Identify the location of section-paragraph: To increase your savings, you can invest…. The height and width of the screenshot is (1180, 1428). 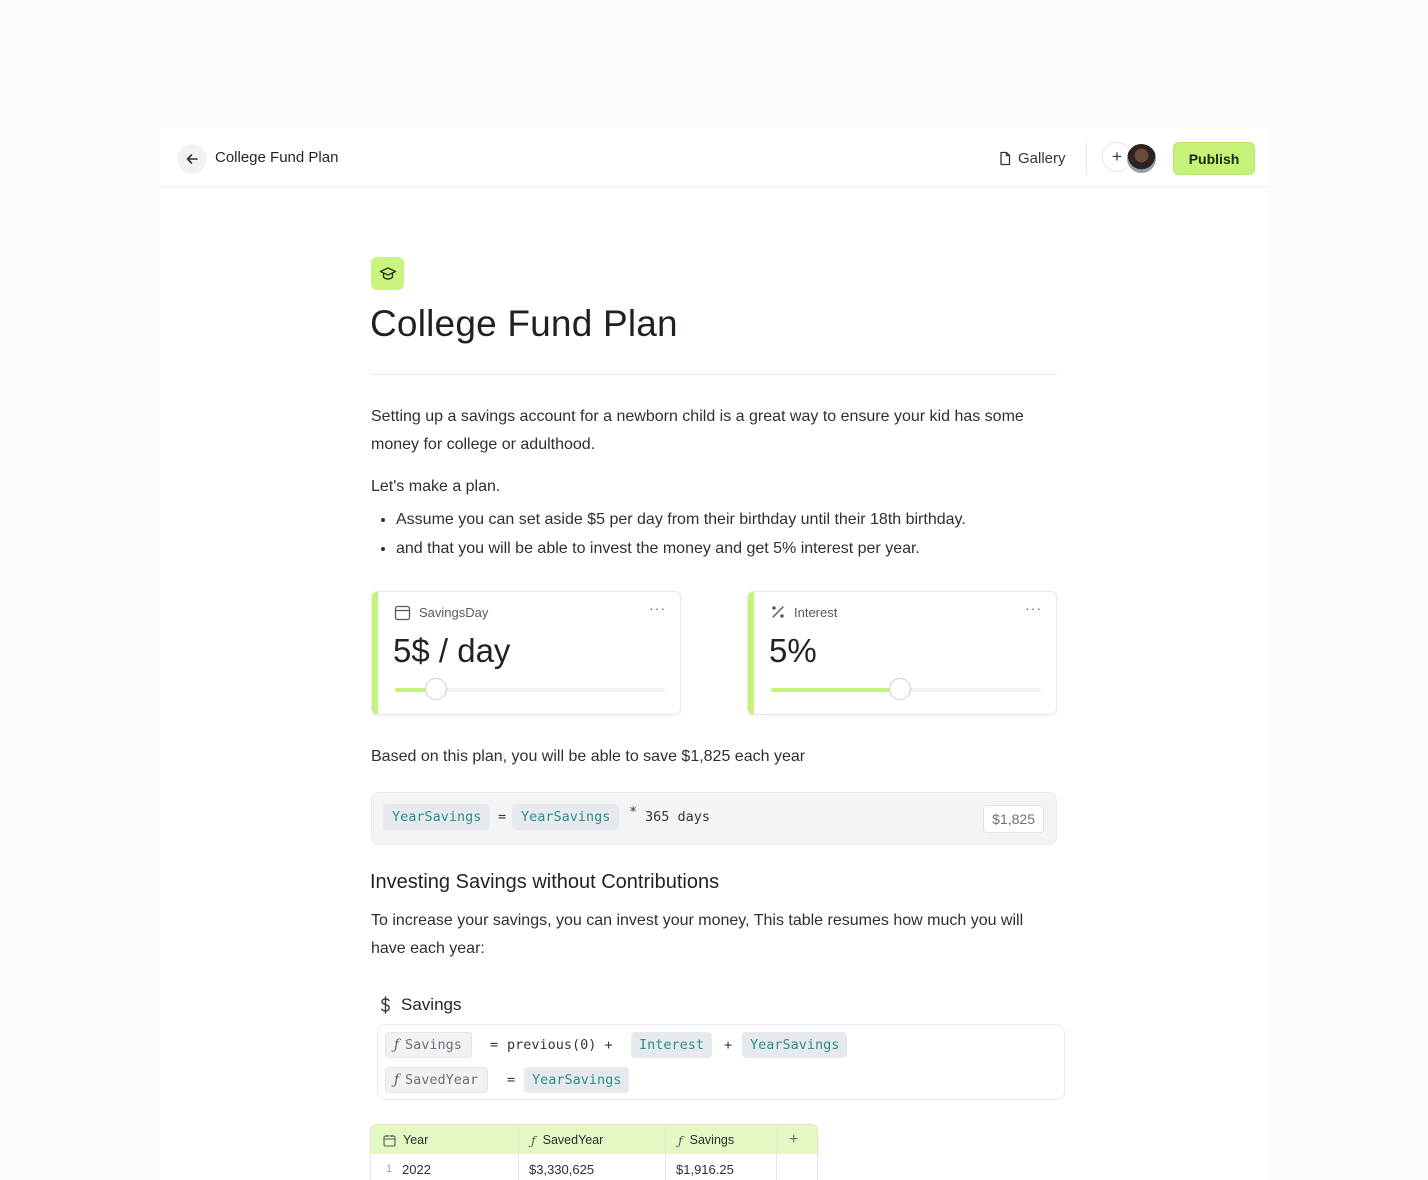
(697, 934).